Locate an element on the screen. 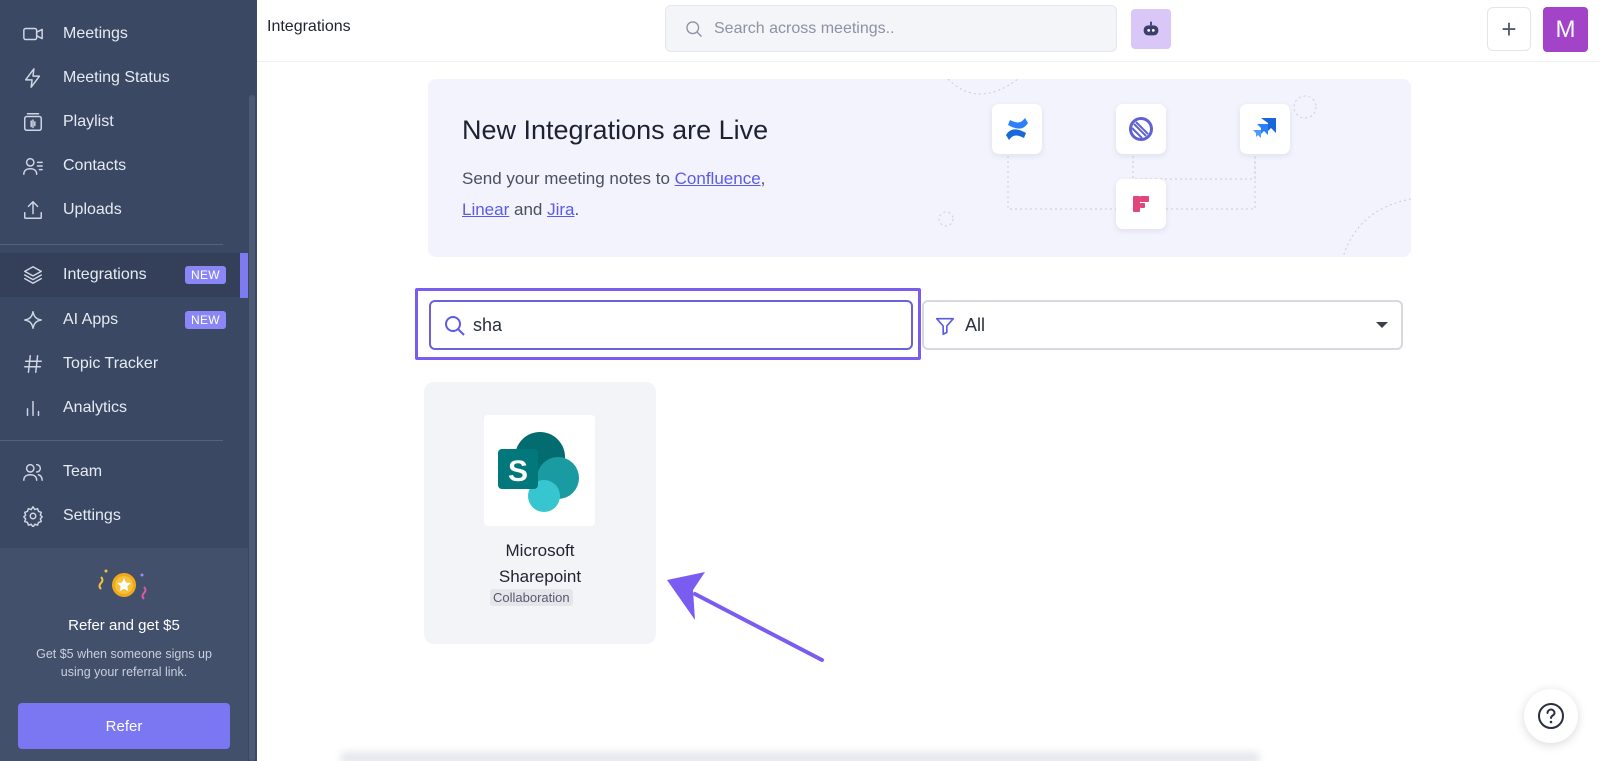 The height and width of the screenshot is (761, 1600). sidebar-item-ai-apps: AI Apps NEW is located at coordinates (124, 320).